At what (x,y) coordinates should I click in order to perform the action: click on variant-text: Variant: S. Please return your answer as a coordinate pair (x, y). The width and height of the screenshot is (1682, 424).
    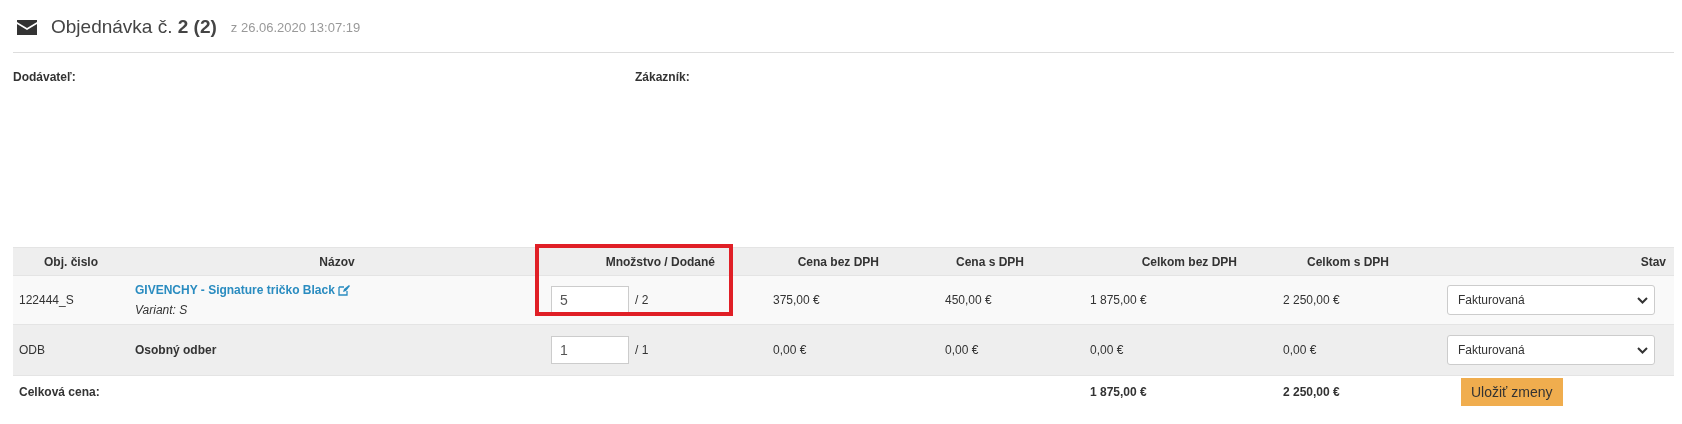
    Looking at the image, I should click on (162, 310).